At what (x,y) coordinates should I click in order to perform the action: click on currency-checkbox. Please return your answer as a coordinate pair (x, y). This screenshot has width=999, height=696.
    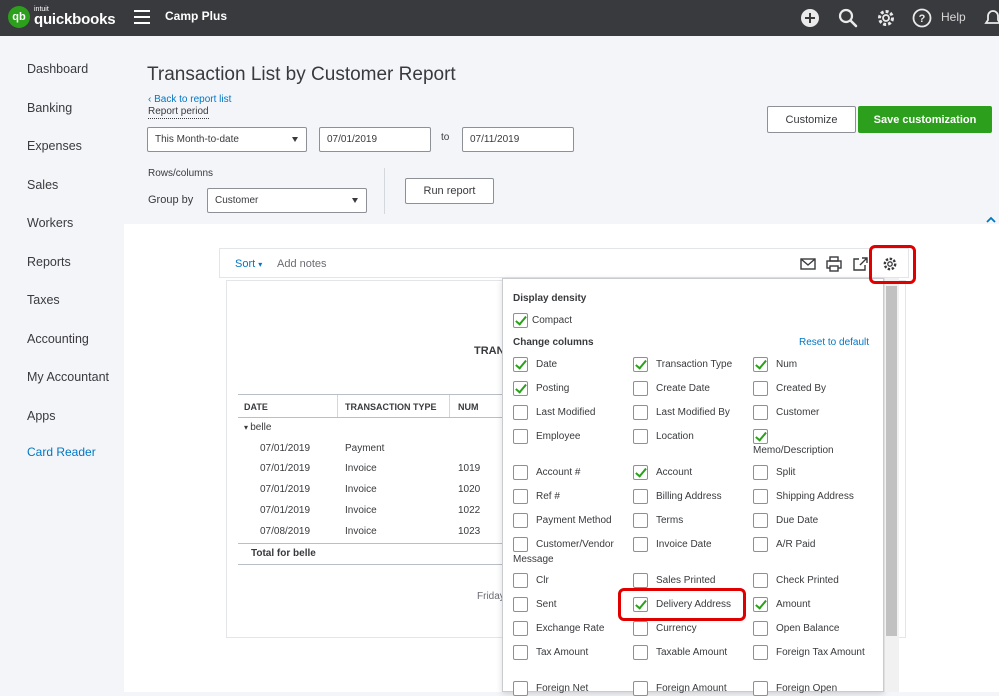
    Looking at the image, I should click on (640, 628).